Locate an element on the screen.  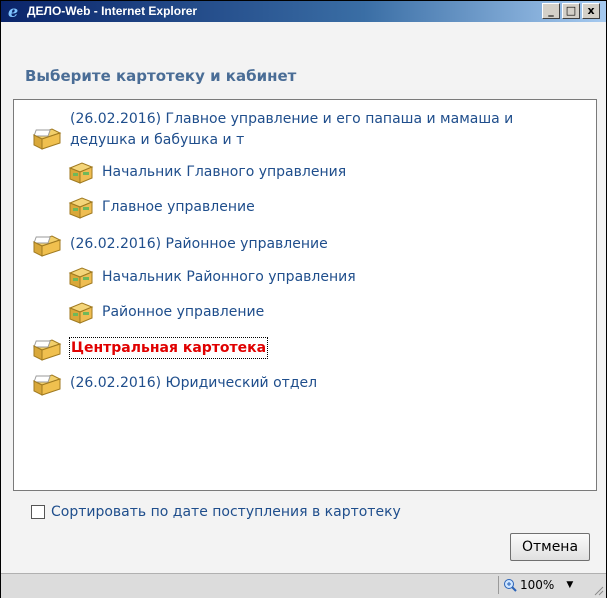
maximize-button: □ is located at coordinates (571, 11).